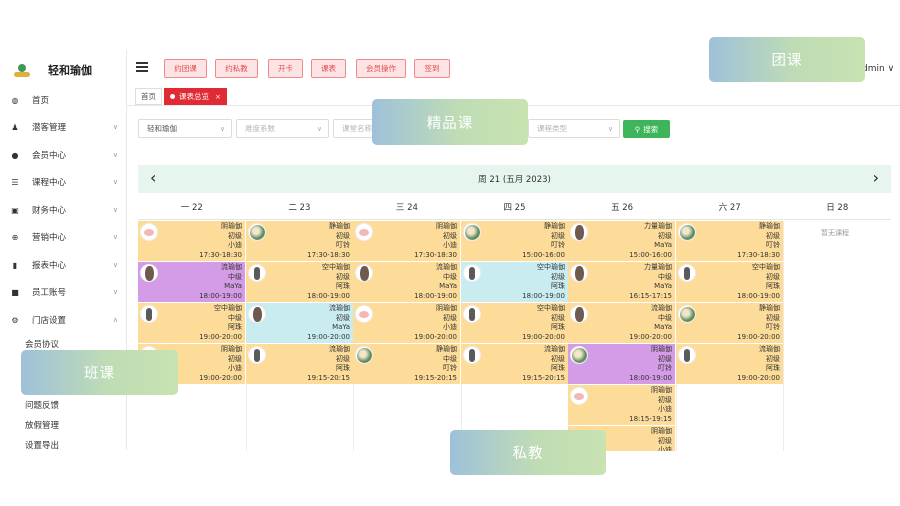 This screenshot has height=506, width=900. What do you see at coordinates (514, 241) in the screenshot?
I see `class-card: 静瑜伽 初级 叮铃 15:00-16:00` at bounding box center [514, 241].